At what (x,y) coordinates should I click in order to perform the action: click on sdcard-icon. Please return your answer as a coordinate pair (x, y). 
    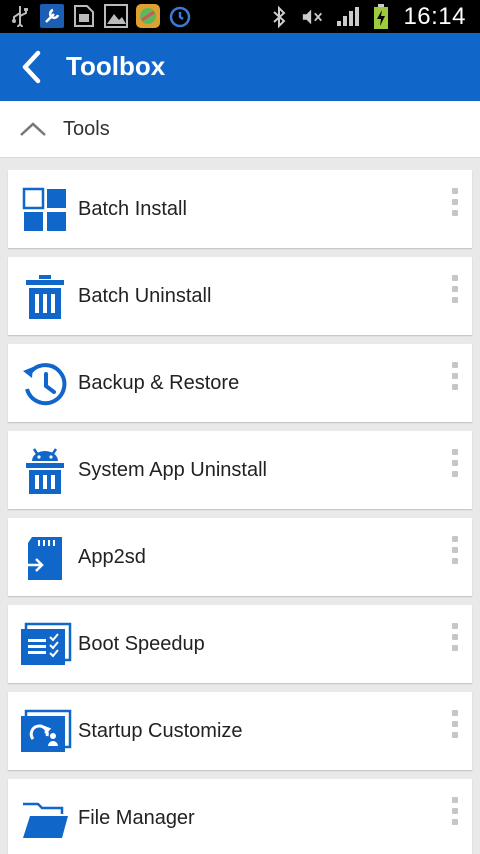
    Looking at the image, I should click on (43, 558).